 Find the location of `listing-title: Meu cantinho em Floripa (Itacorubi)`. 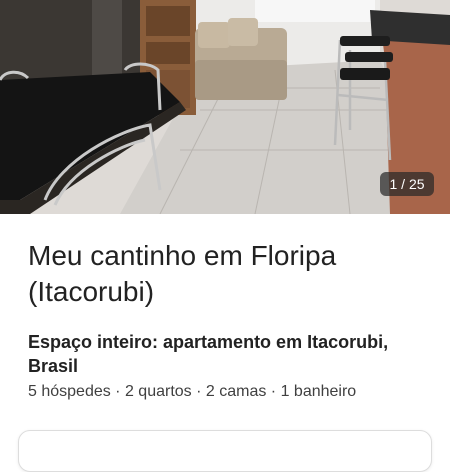

listing-title: Meu cantinho em Floripa (Itacorubi) is located at coordinates (182, 273).